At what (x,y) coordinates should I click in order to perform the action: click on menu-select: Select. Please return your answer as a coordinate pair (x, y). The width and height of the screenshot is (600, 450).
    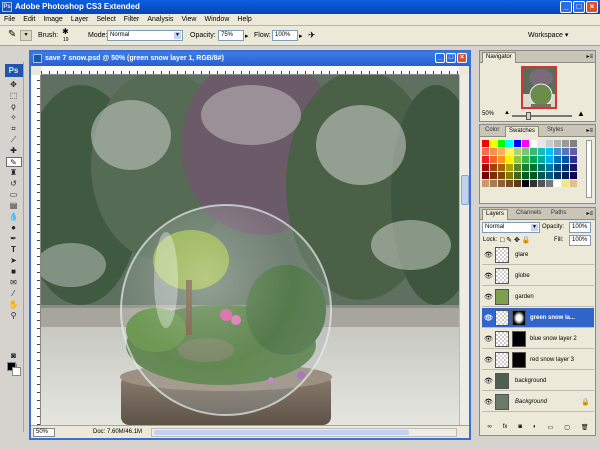
    Looking at the image, I should click on (105, 19).